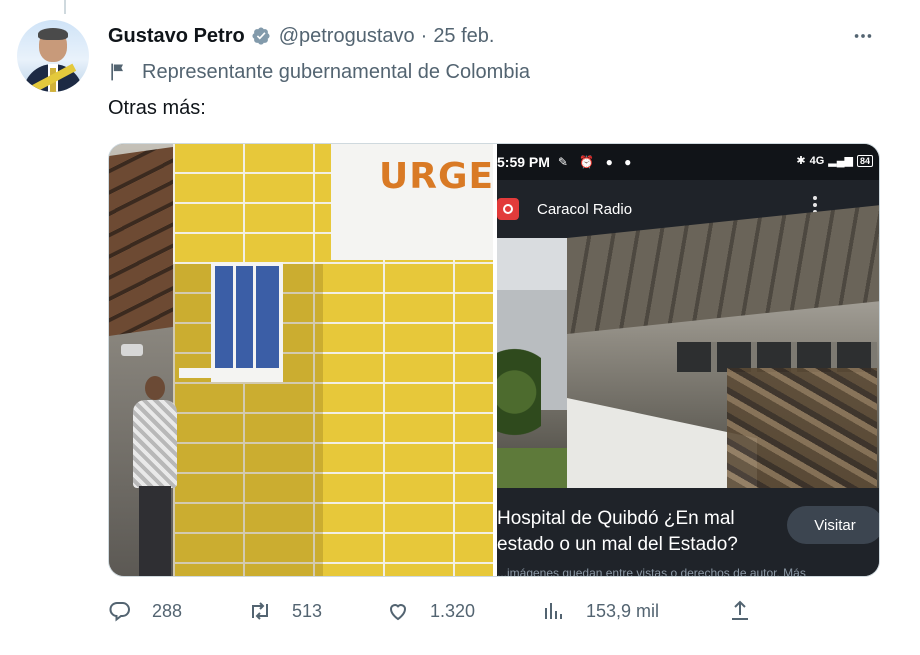 The image size is (920, 655). I want to click on avatar, so click(53, 56).